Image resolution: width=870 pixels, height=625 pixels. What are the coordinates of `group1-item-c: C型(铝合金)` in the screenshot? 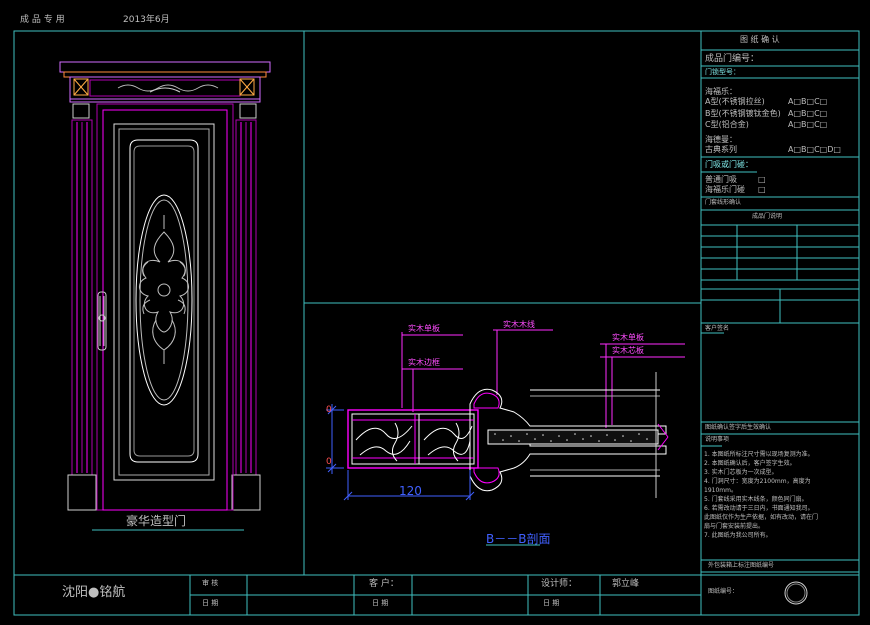 It's located at (727, 124).